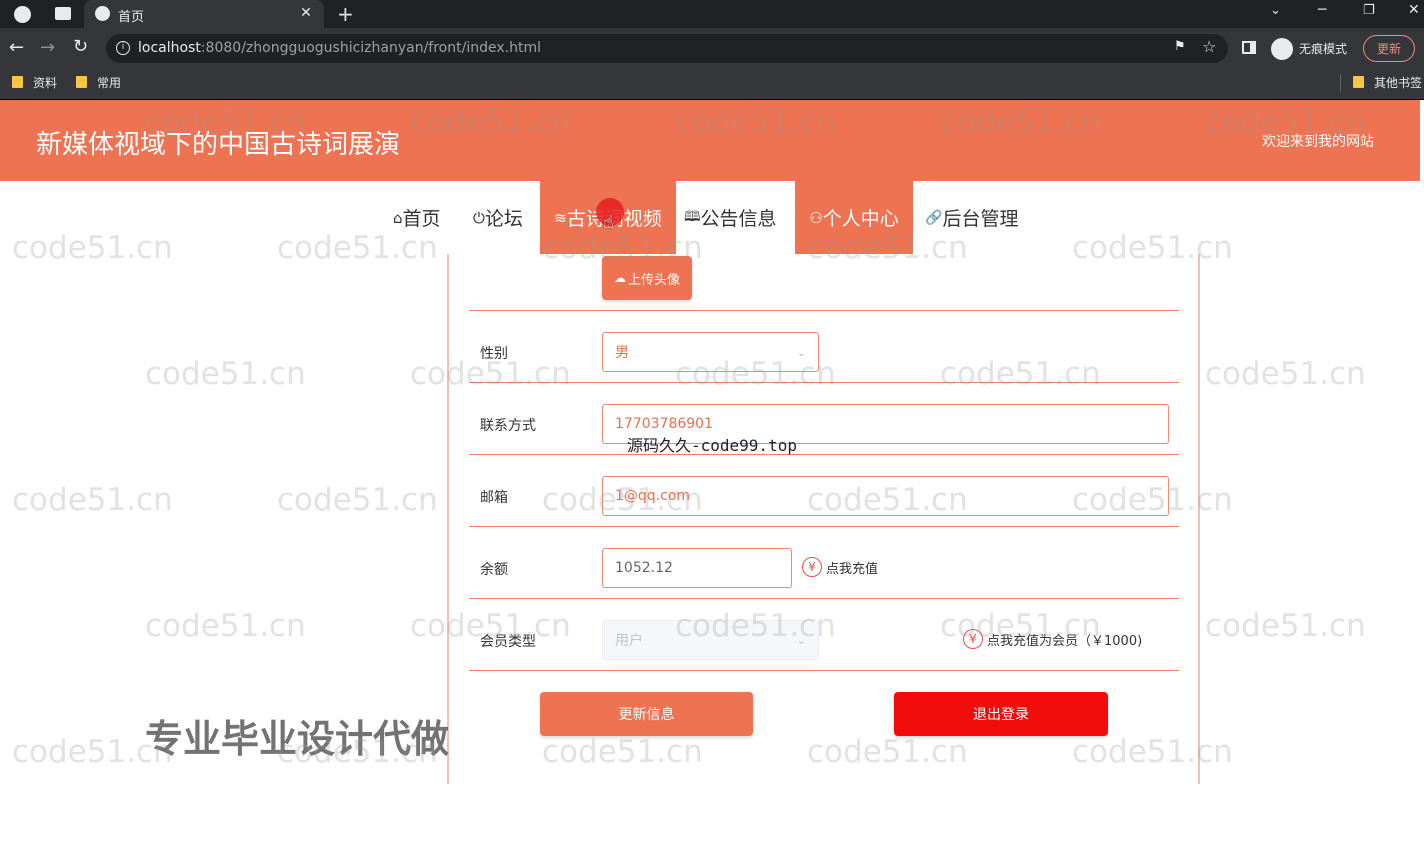  What do you see at coordinates (1414, 10) in the screenshot?
I see `close-window-icon: ✕` at bounding box center [1414, 10].